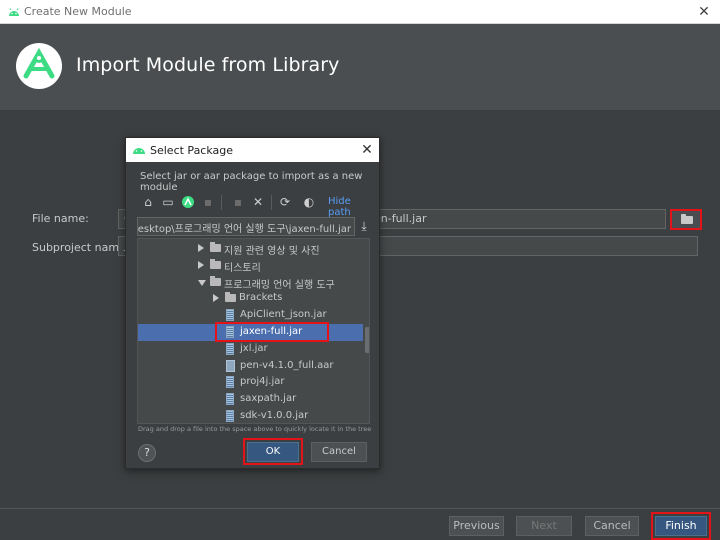 The width and height of the screenshot is (720, 540). I want to click on tree-item-label: jxl.jar, so click(254, 348).